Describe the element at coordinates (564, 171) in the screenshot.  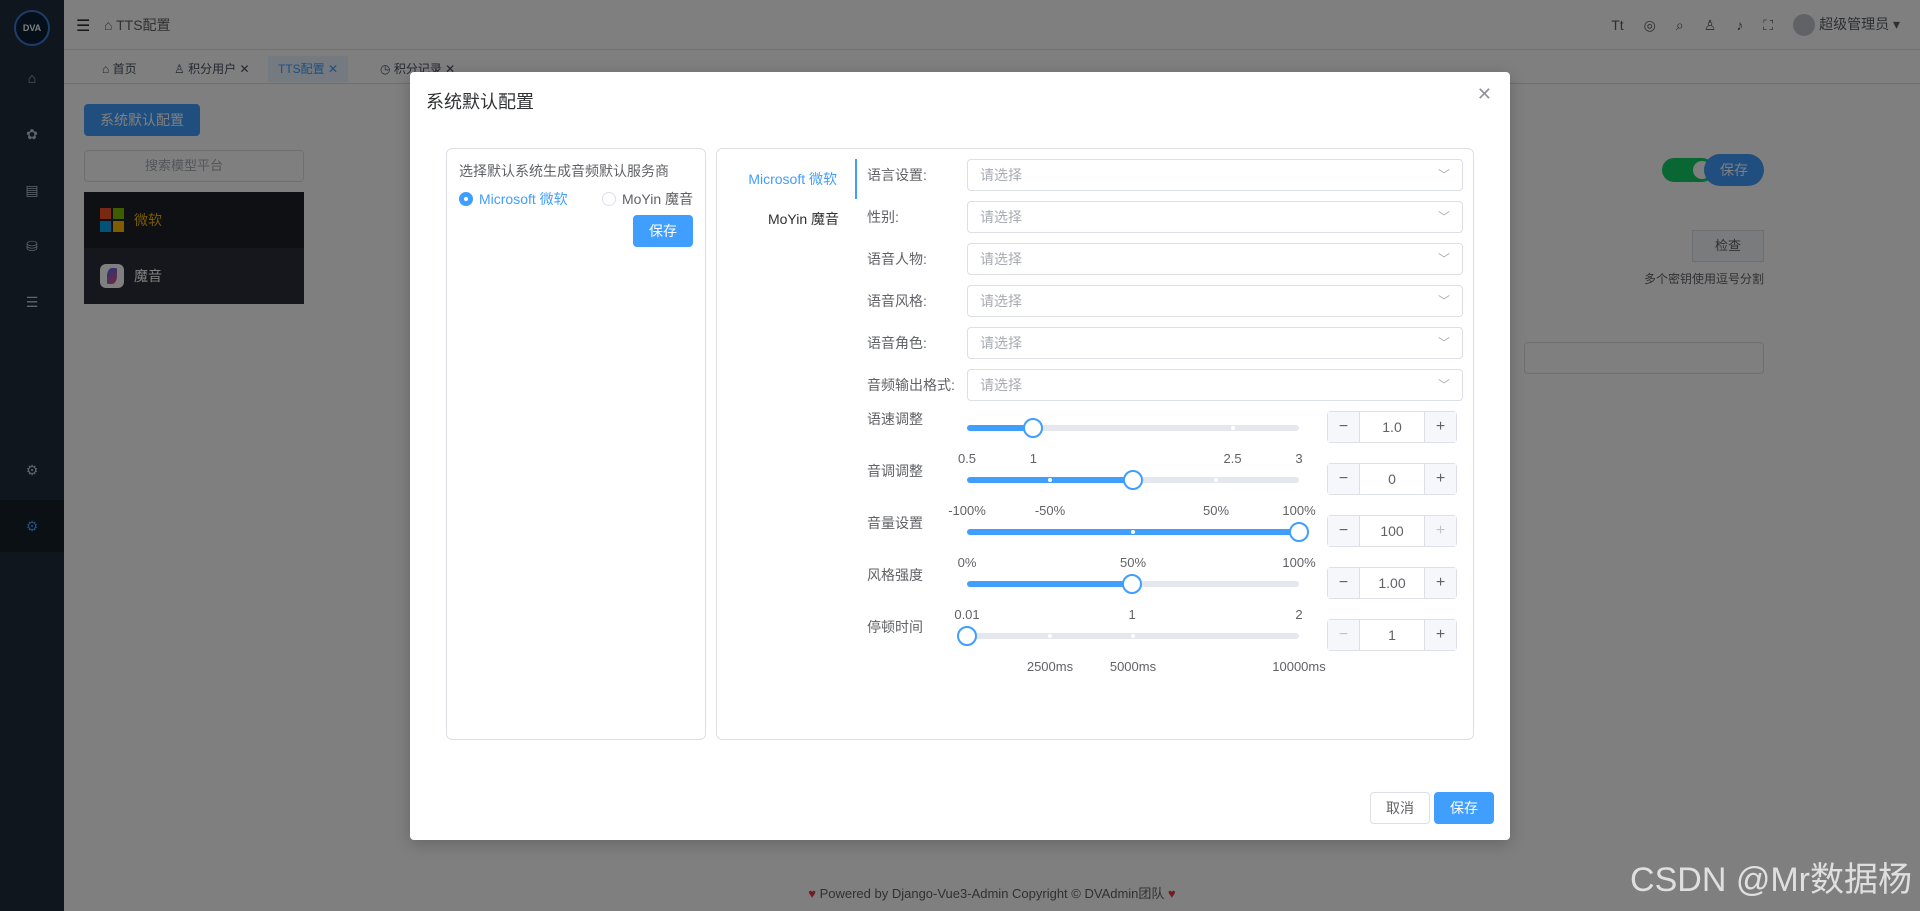
I see `provider-label: 选择默认系统生成音频默认服务商` at that location.